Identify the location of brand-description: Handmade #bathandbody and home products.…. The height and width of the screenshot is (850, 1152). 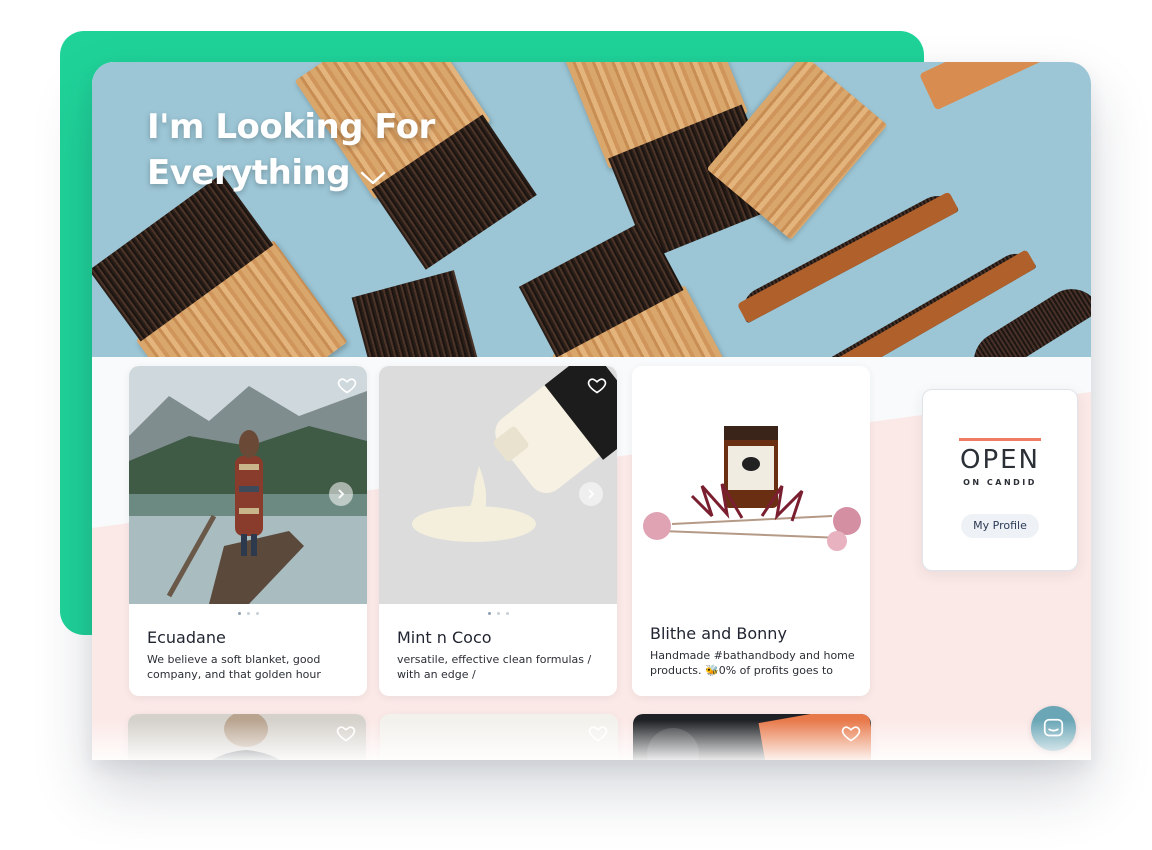
(752, 663).